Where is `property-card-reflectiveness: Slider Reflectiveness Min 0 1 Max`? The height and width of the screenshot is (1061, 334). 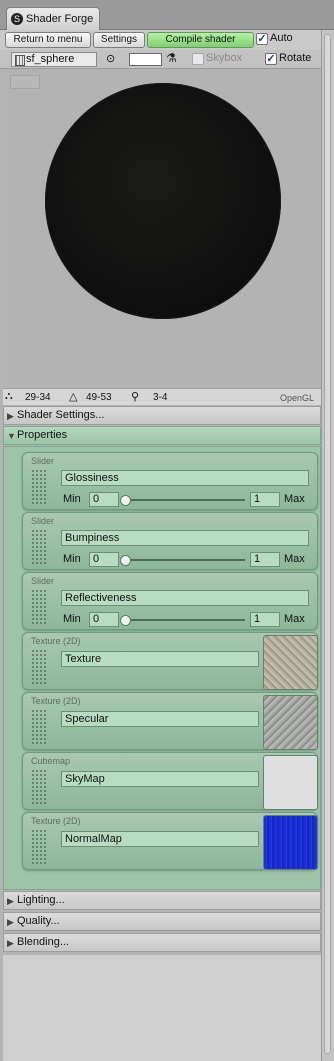 property-card-reflectiveness: Slider Reflectiveness Min 0 1 Max is located at coordinates (170, 601).